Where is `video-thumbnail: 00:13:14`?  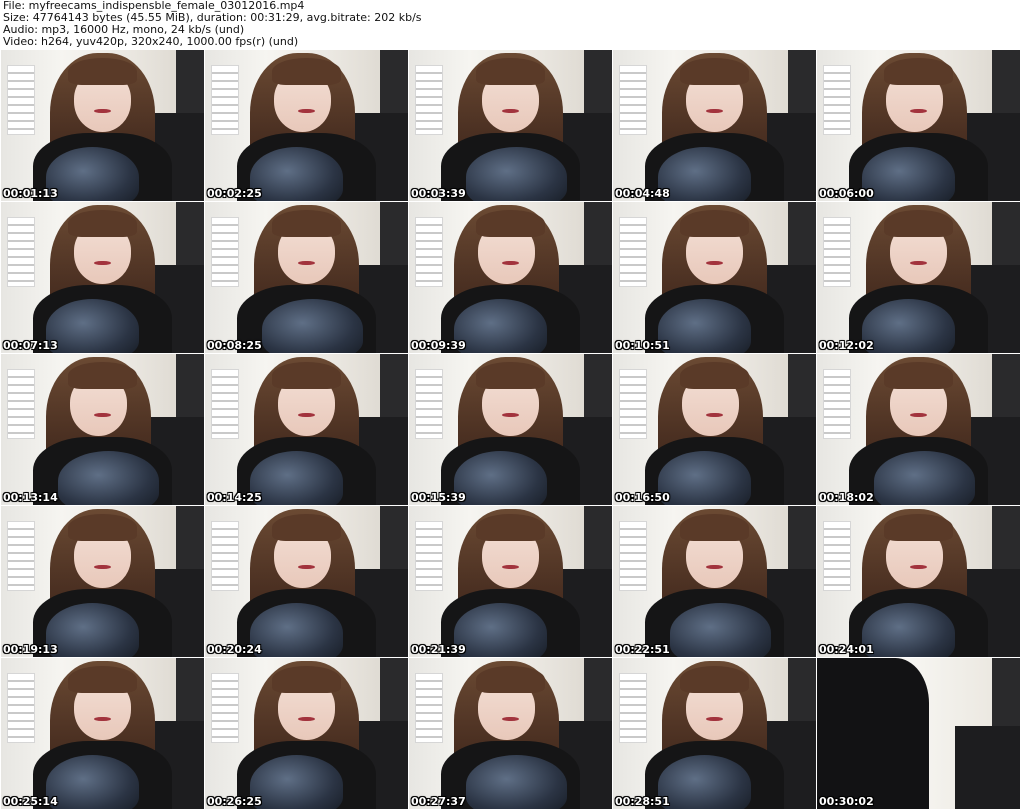
video-thumbnail: 00:13:14 is located at coordinates (102, 429).